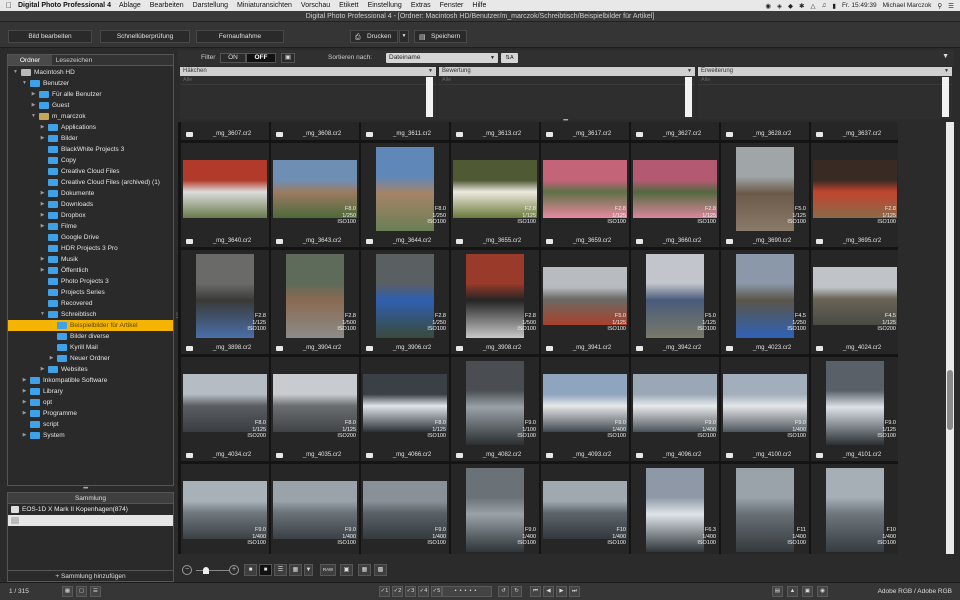 This screenshot has height=600, width=960. I want to click on last-image-icon: ⏭, so click(574, 591).